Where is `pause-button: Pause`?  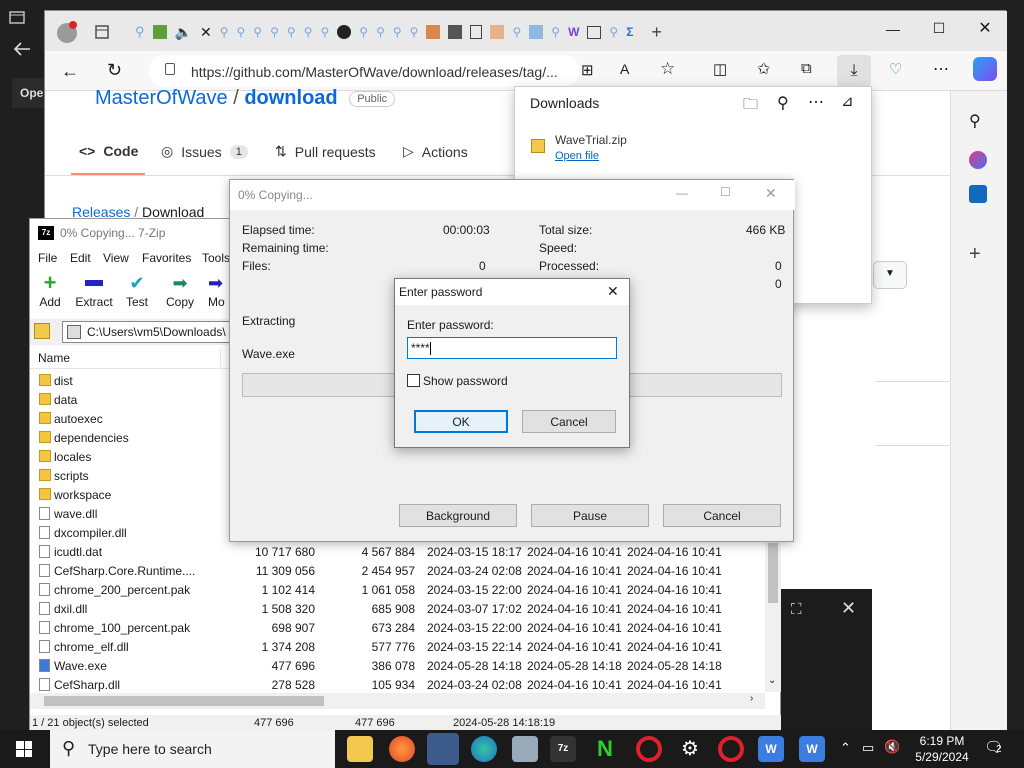 pause-button: Pause is located at coordinates (590, 515).